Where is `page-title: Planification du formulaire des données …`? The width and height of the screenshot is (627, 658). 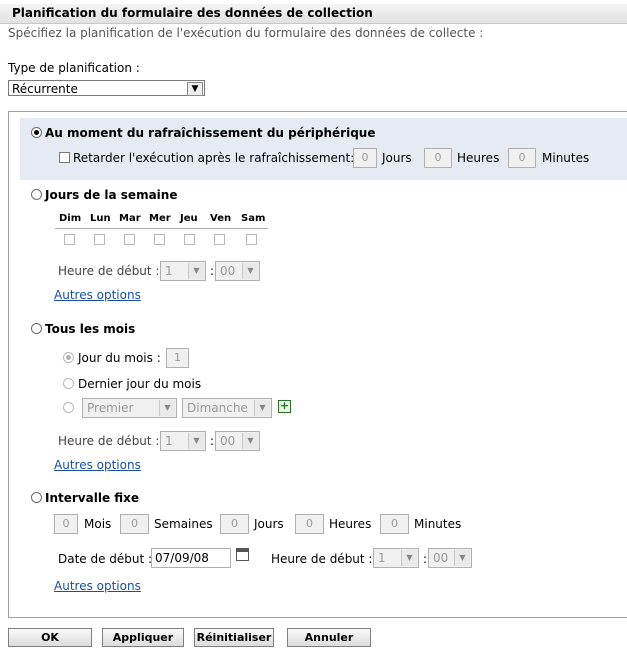
page-title: Planification du formulaire des données … is located at coordinates (192, 13).